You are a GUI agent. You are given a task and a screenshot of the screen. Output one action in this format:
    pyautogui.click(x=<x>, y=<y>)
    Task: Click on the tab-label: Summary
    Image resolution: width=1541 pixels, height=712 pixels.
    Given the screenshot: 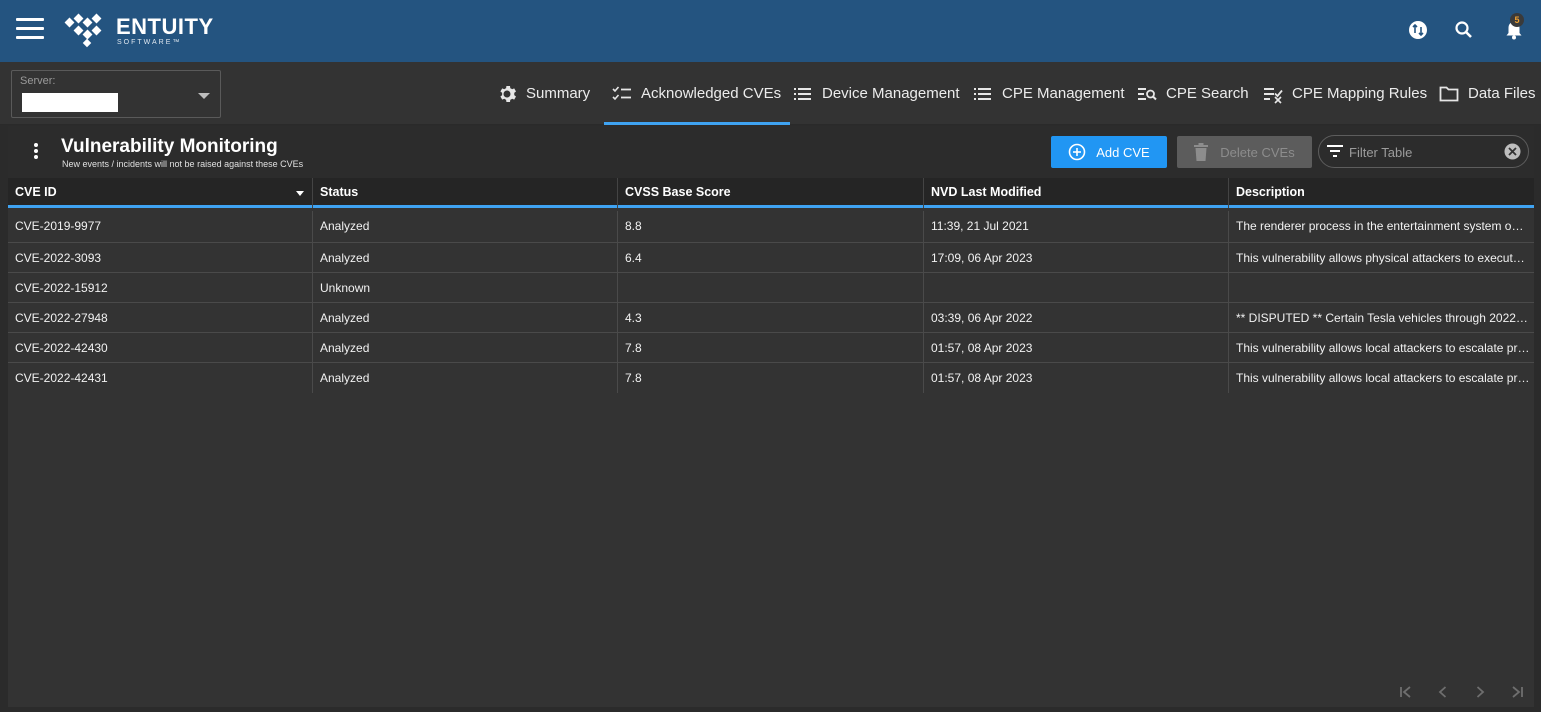 What is the action you would take?
    pyautogui.click(x=558, y=93)
    